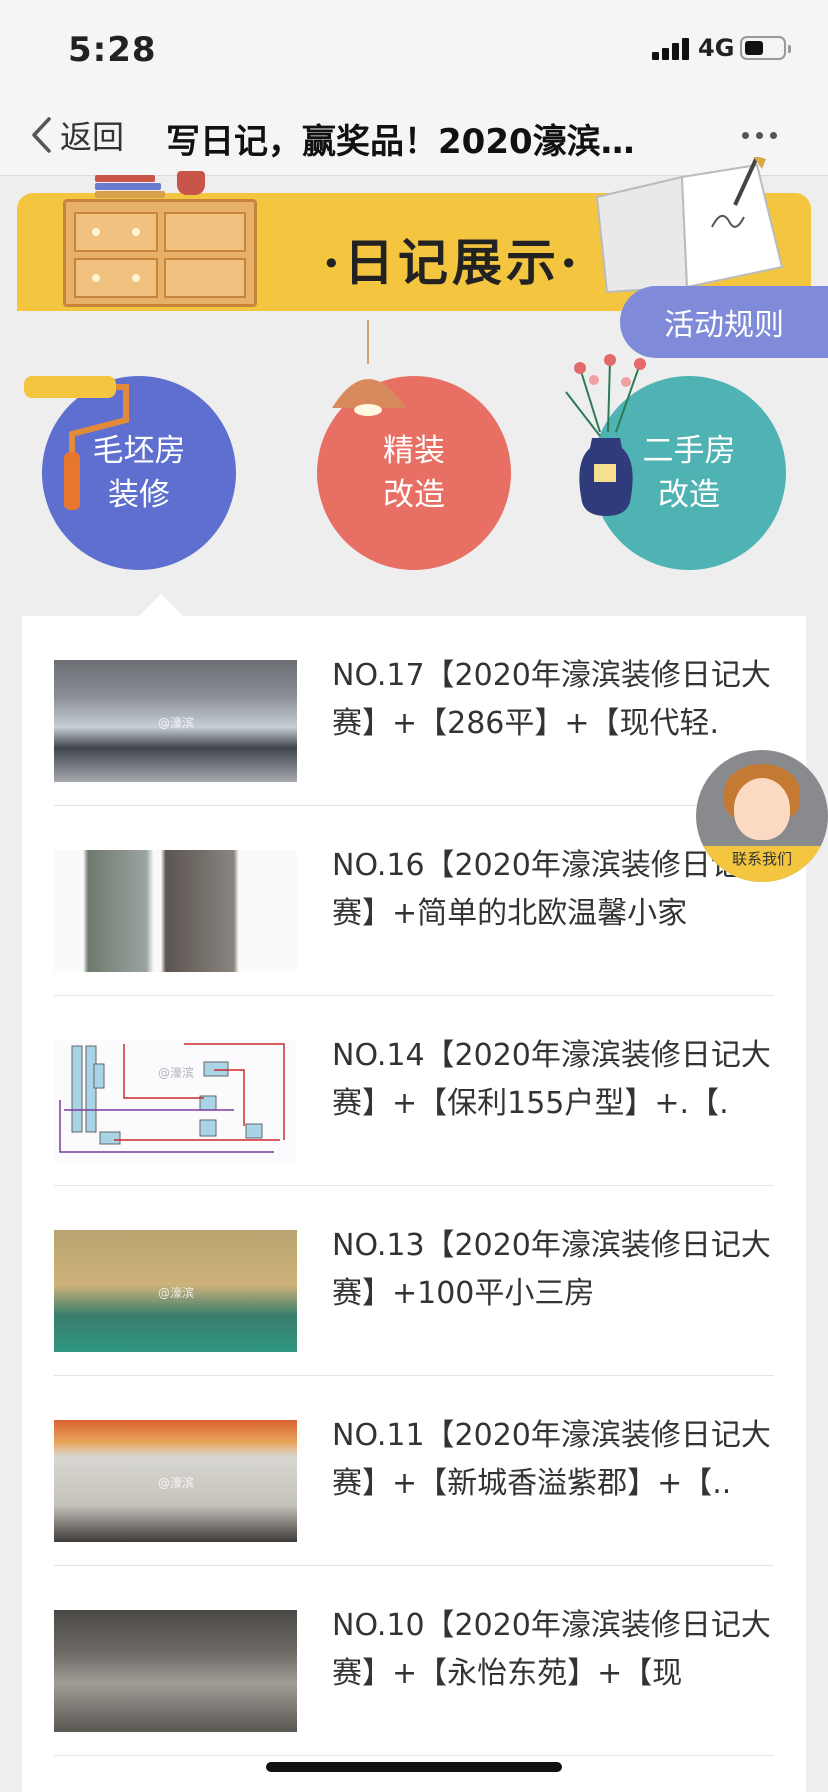 The width and height of the screenshot is (828, 1792). I want to click on diary-item: @濠滨 NO.13【2020年濠滨装修日记大赛】+100平小三房, so click(414, 1281).